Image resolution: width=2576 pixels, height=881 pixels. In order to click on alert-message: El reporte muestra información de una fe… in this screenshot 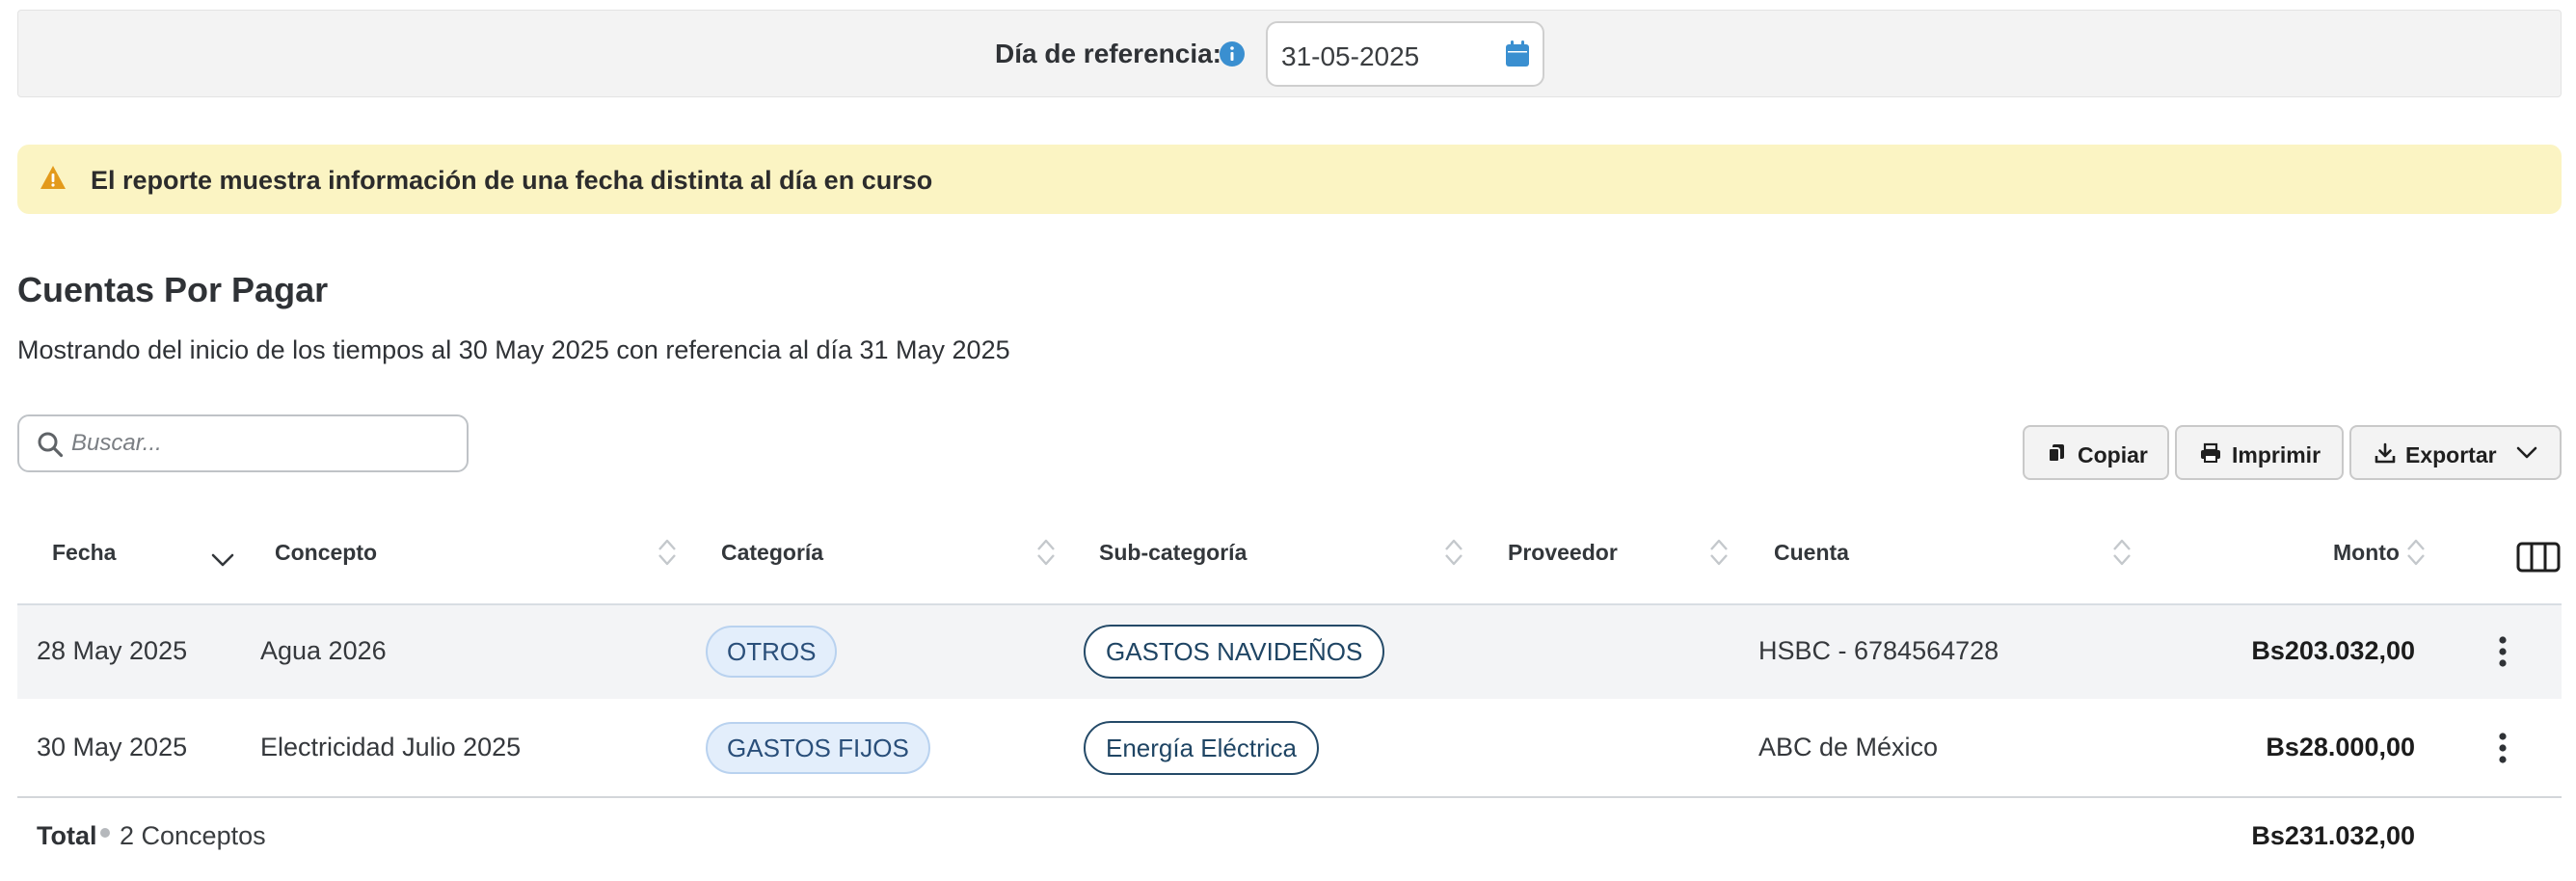, I will do `click(512, 180)`.